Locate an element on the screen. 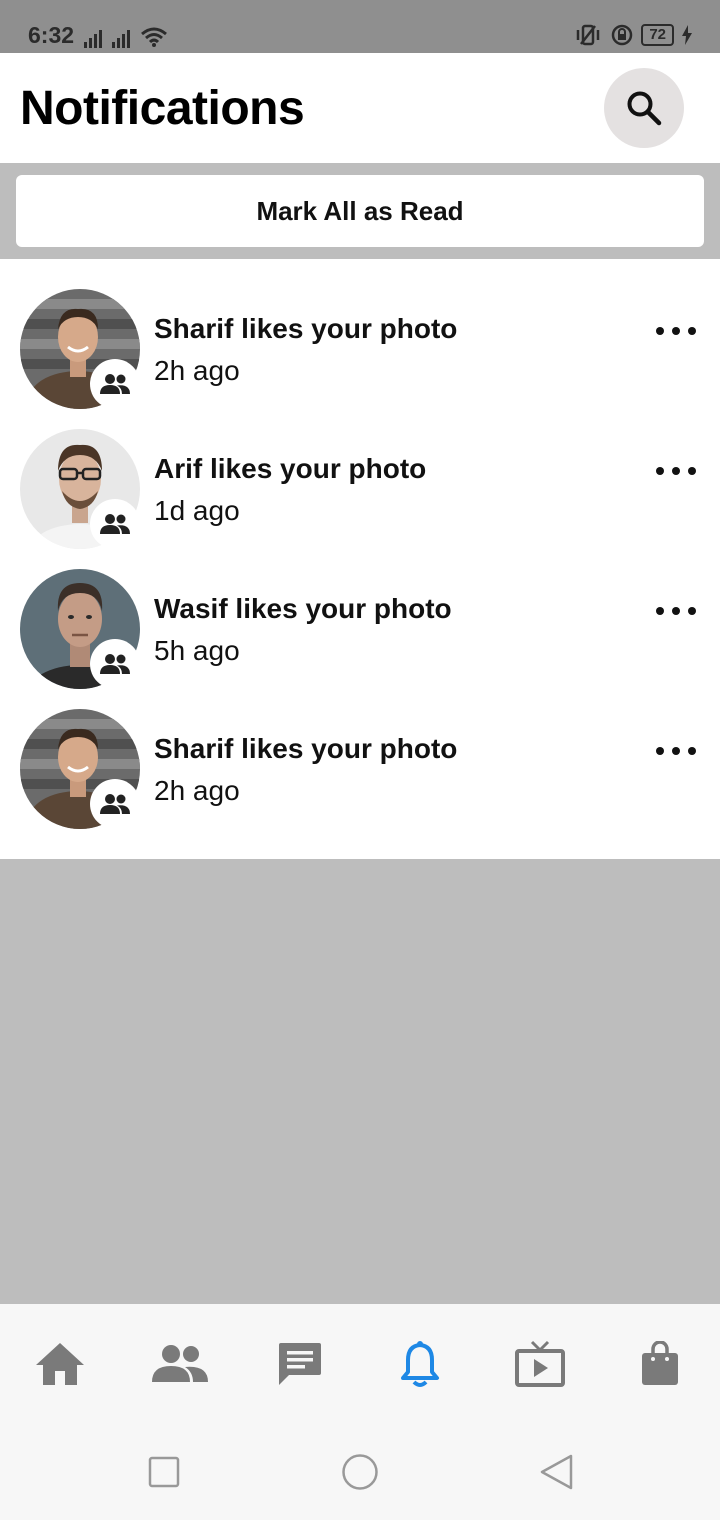 Image resolution: width=720 pixels, height=1520 pixels. mark-all-strip: Mark All as Read is located at coordinates (360, 211).